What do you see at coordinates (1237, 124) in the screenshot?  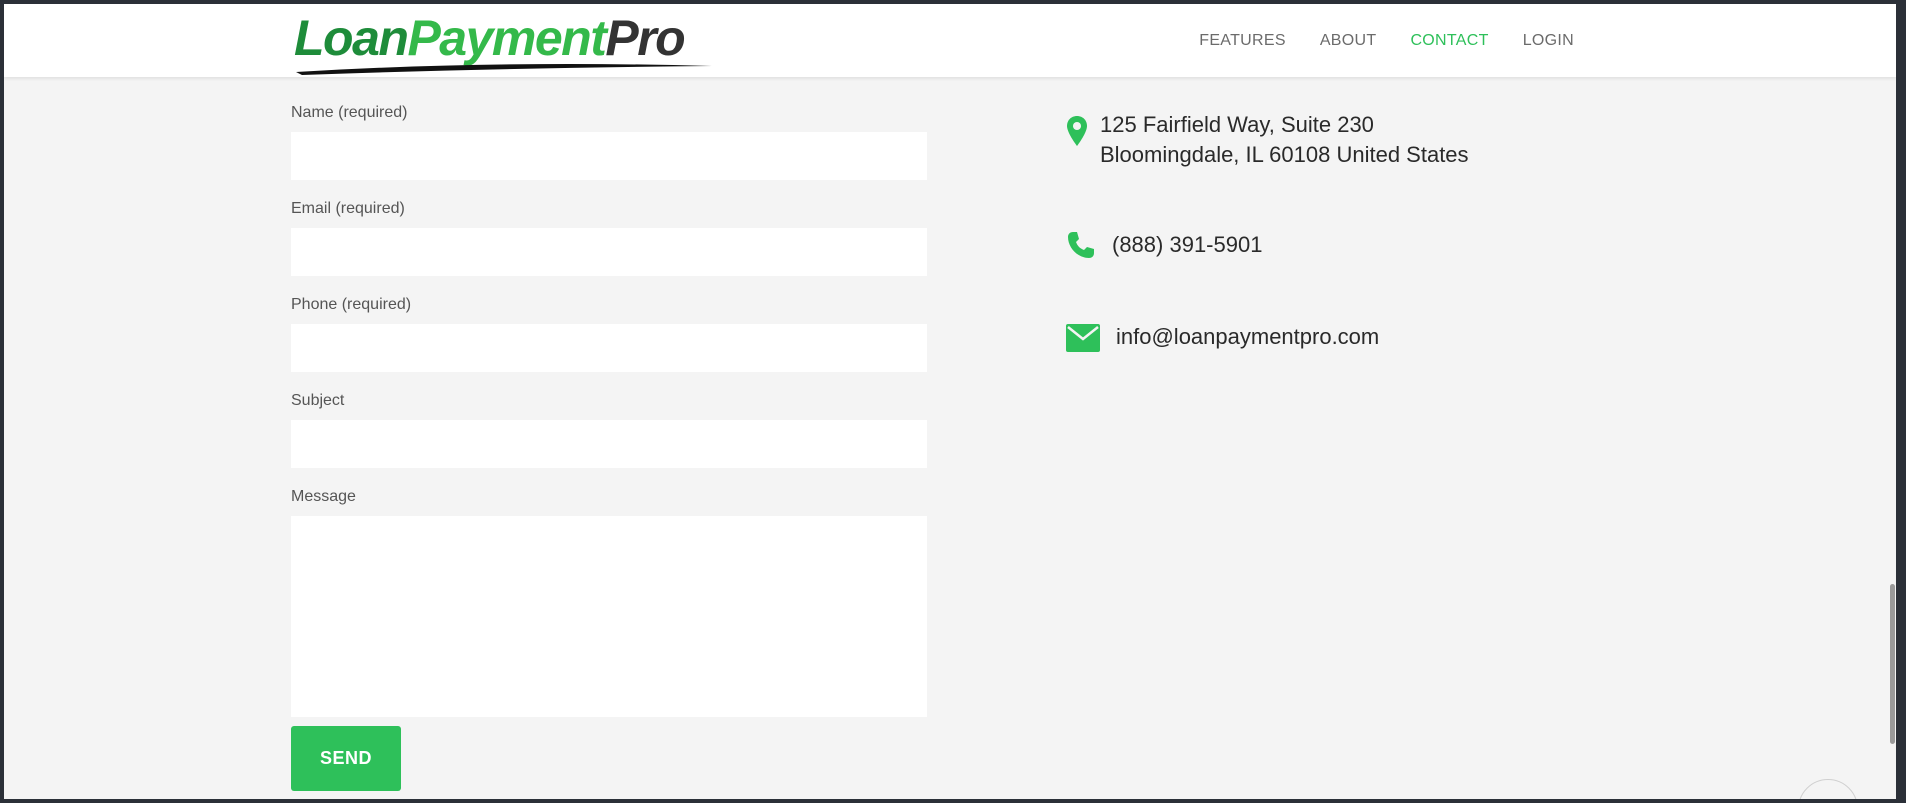 I see `address-line-1: 125 Fairfield Way, Suite 230` at bounding box center [1237, 124].